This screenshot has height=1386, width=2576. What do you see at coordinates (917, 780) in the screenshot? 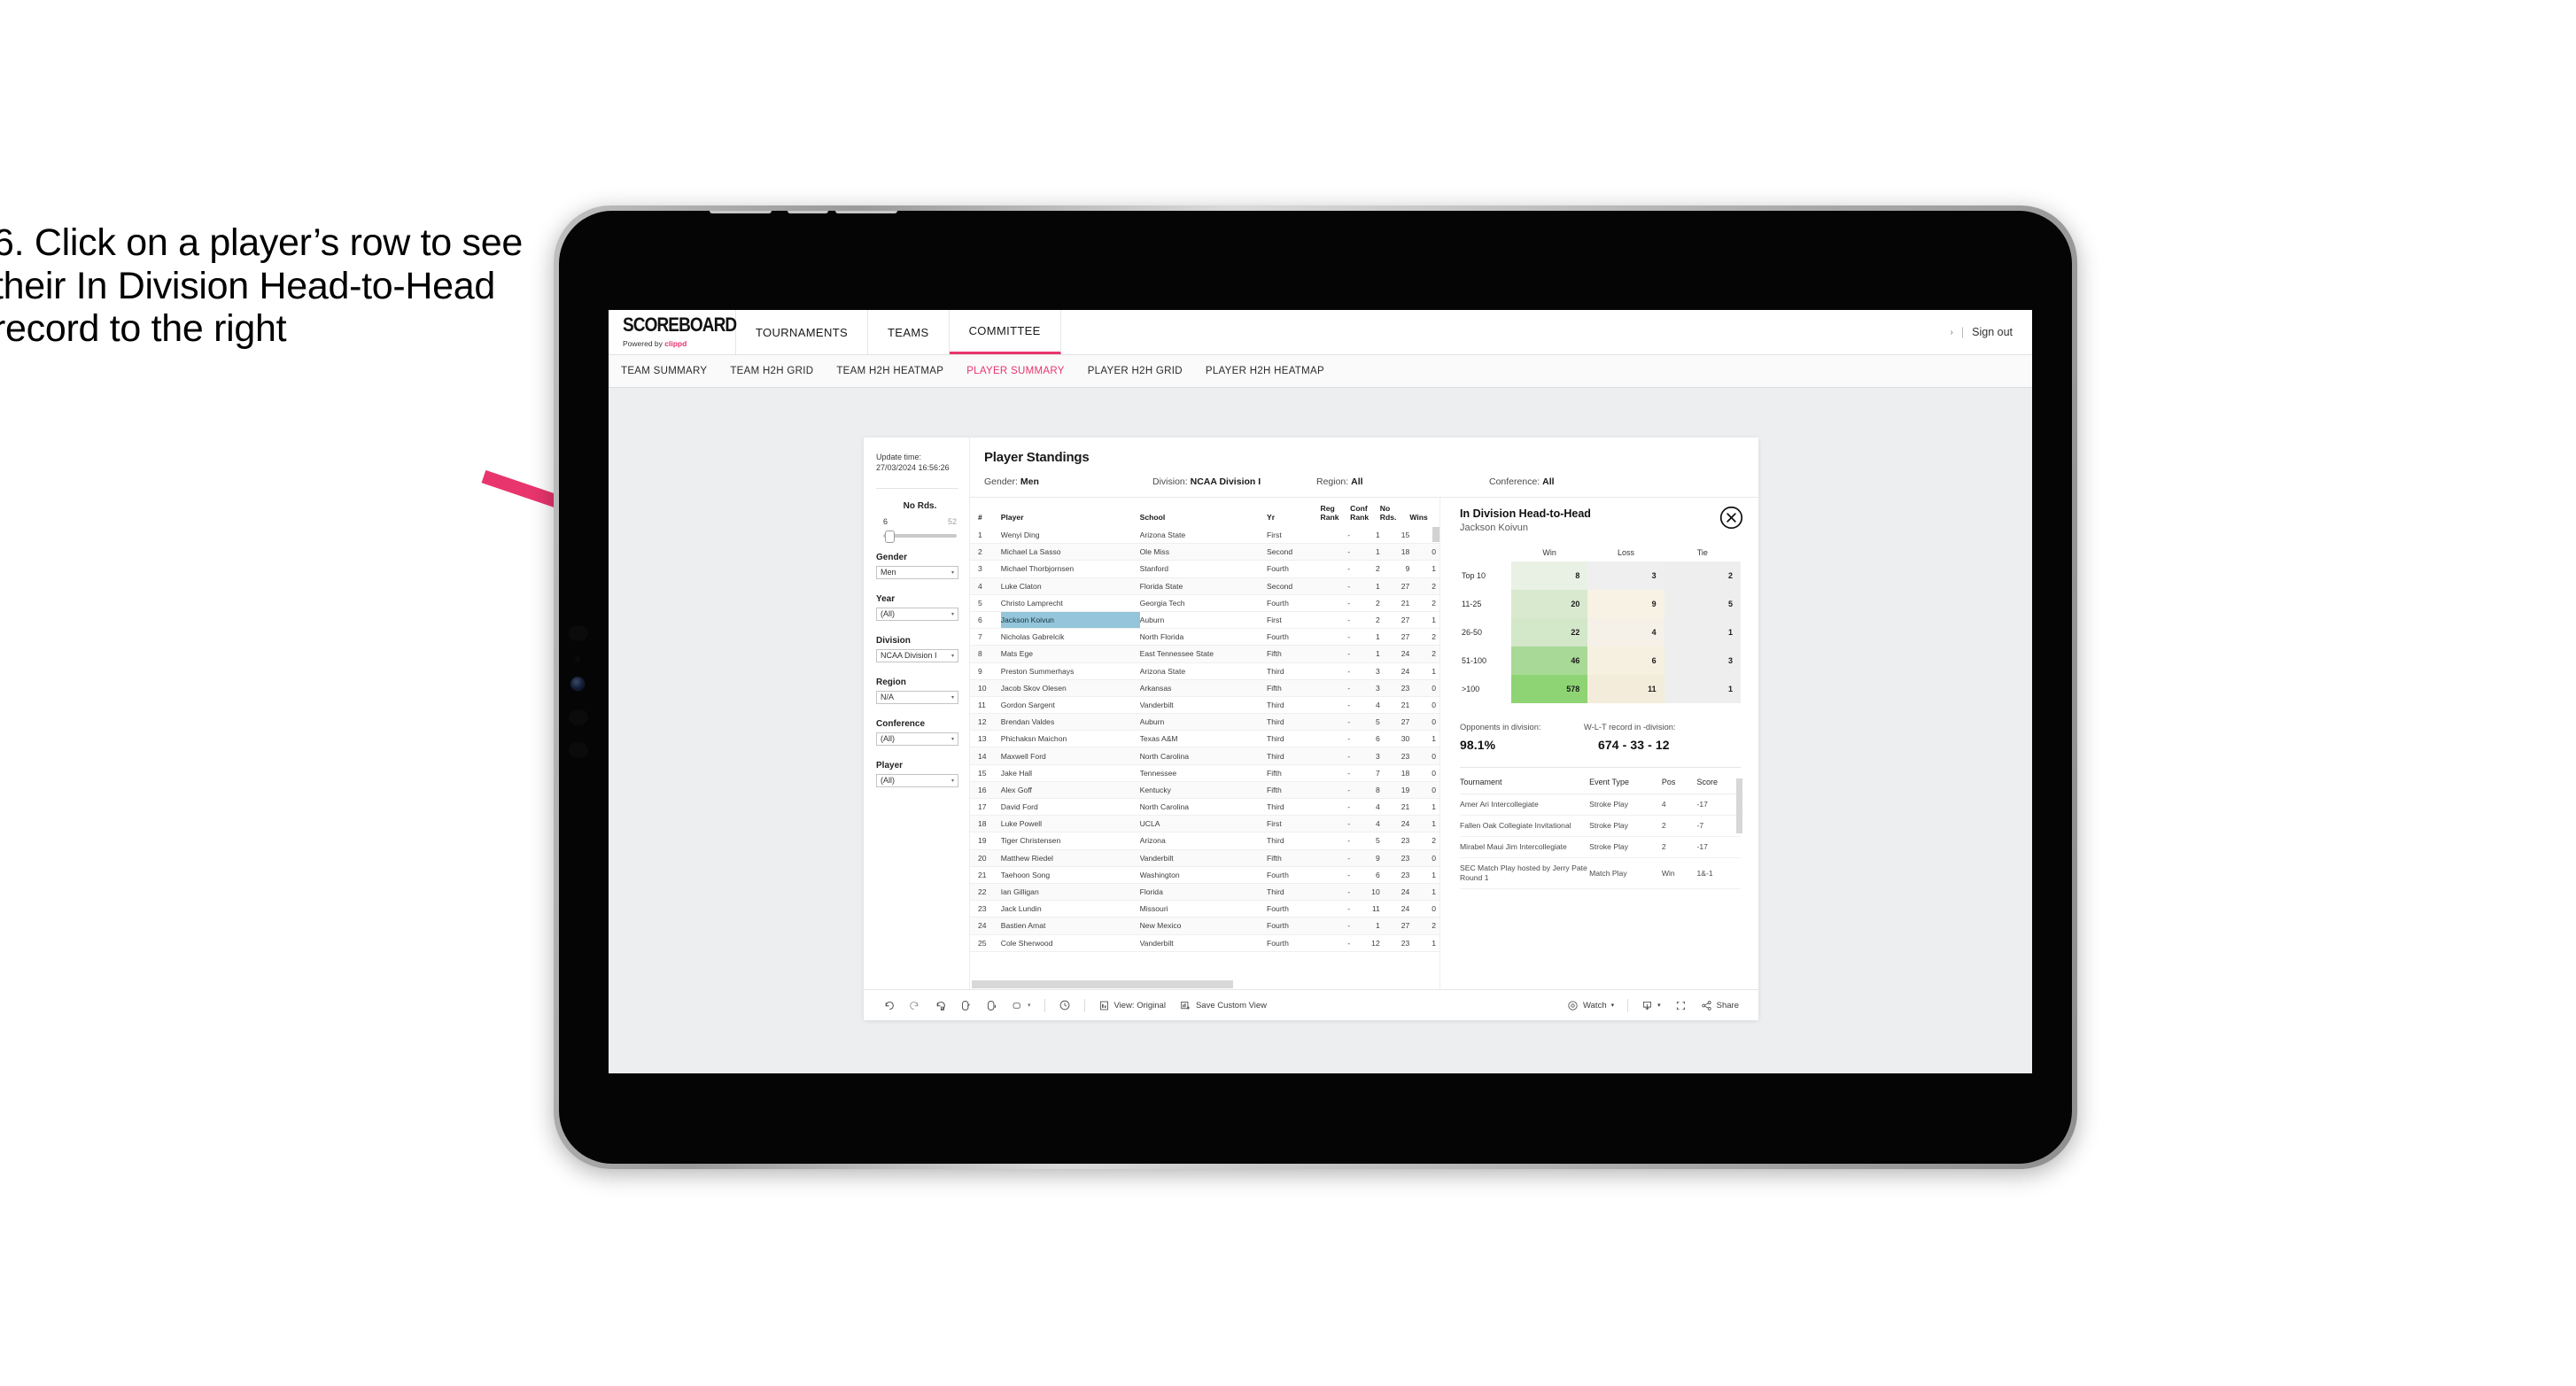
I see `player-select: (All) ▾` at bounding box center [917, 780].